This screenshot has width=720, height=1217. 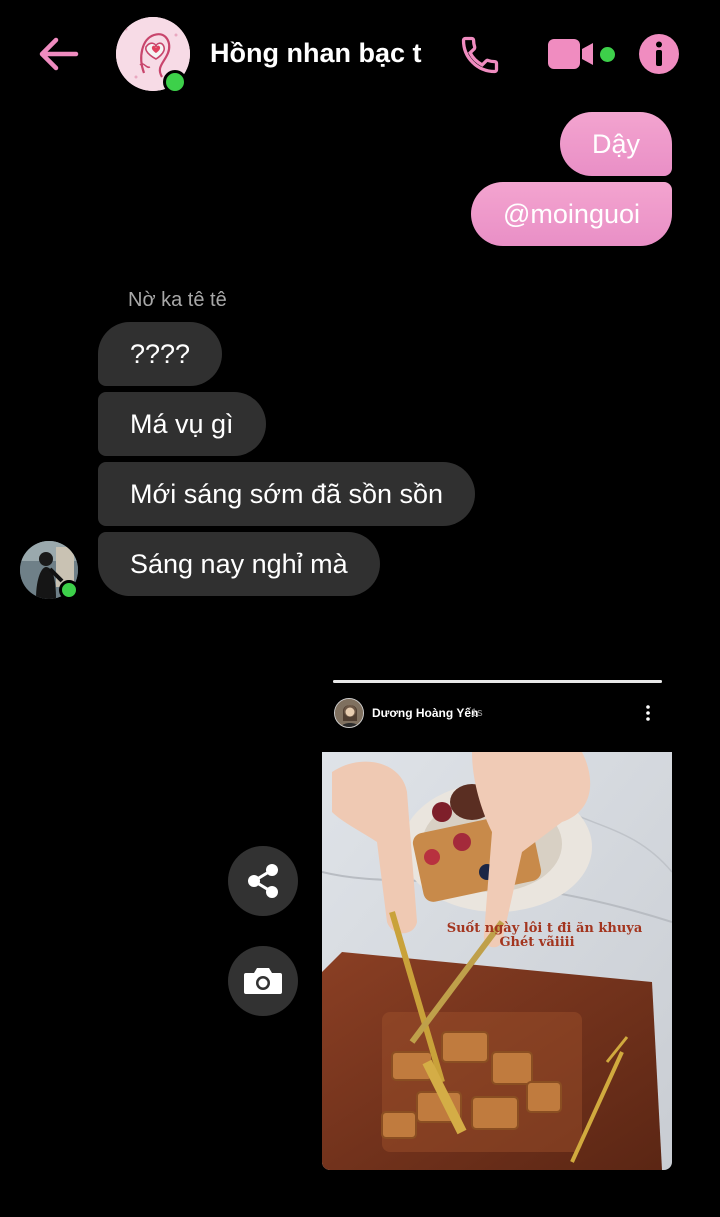 I want to click on story-time: 1s, so click(x=477, y=713).